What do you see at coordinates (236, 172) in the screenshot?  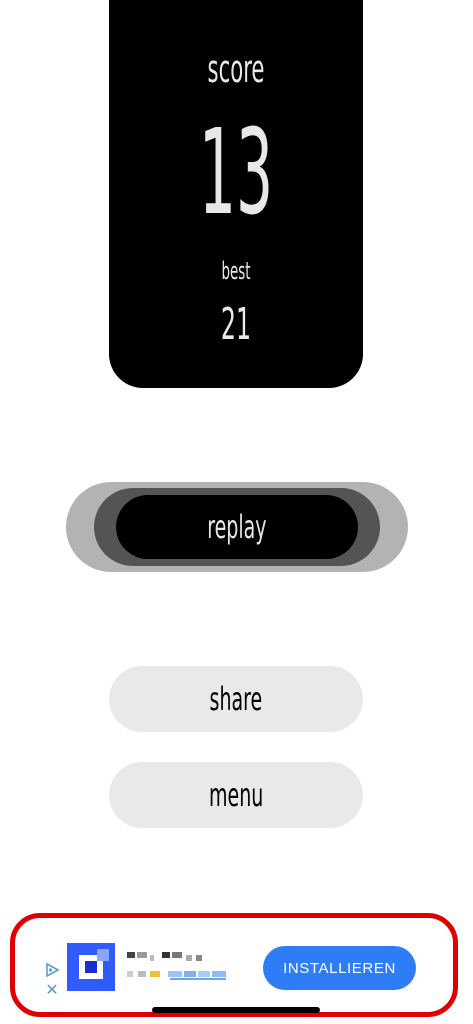 I see `score-value: 13` at bounding box center [236, 172].